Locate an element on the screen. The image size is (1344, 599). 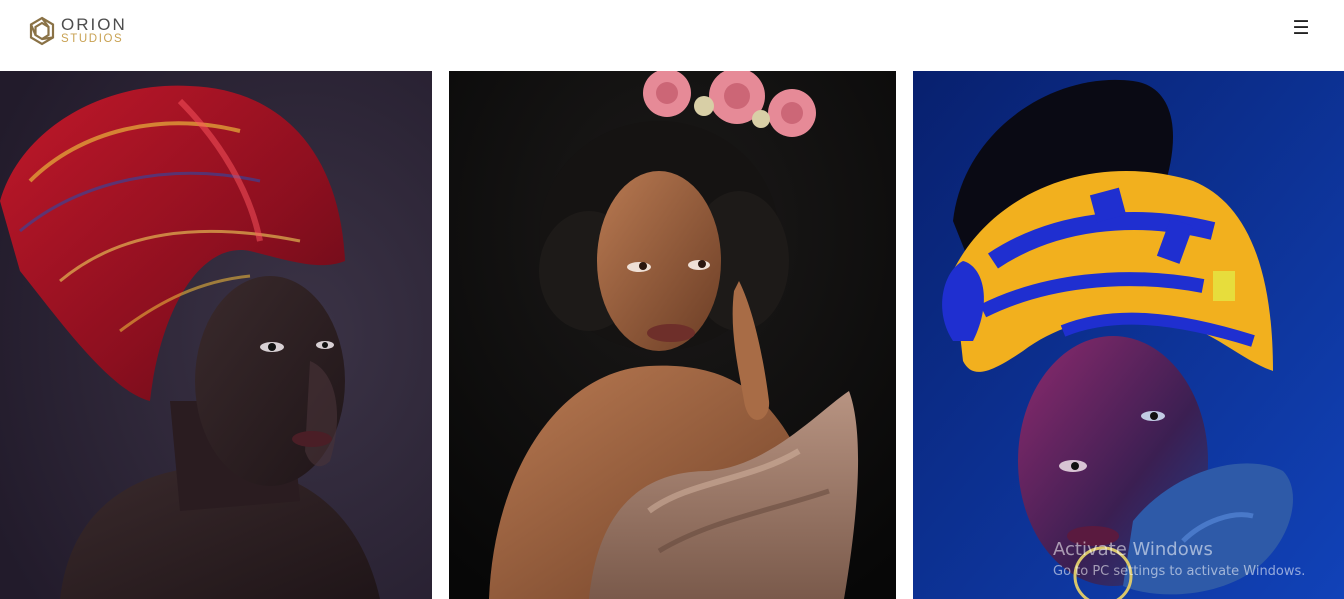
site-header: ORION STUDIOS ☰ is located at coordinates (672, 35).